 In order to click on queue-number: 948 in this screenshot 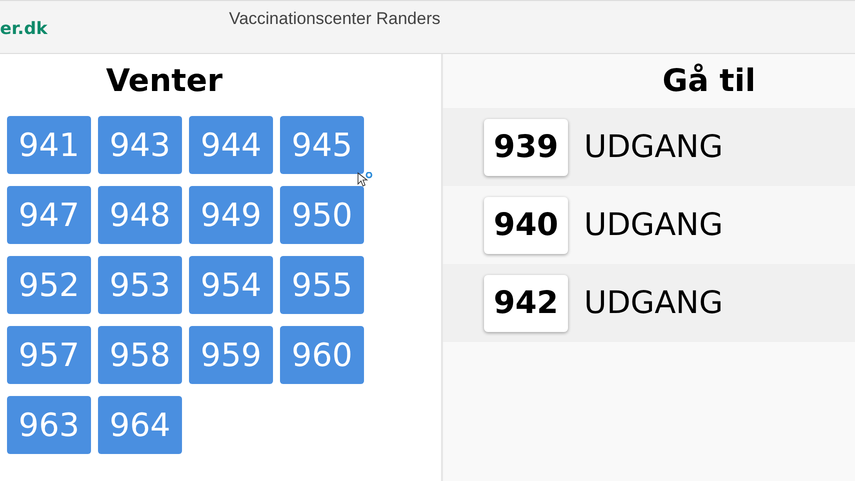, I will do `click(140, 215)`.